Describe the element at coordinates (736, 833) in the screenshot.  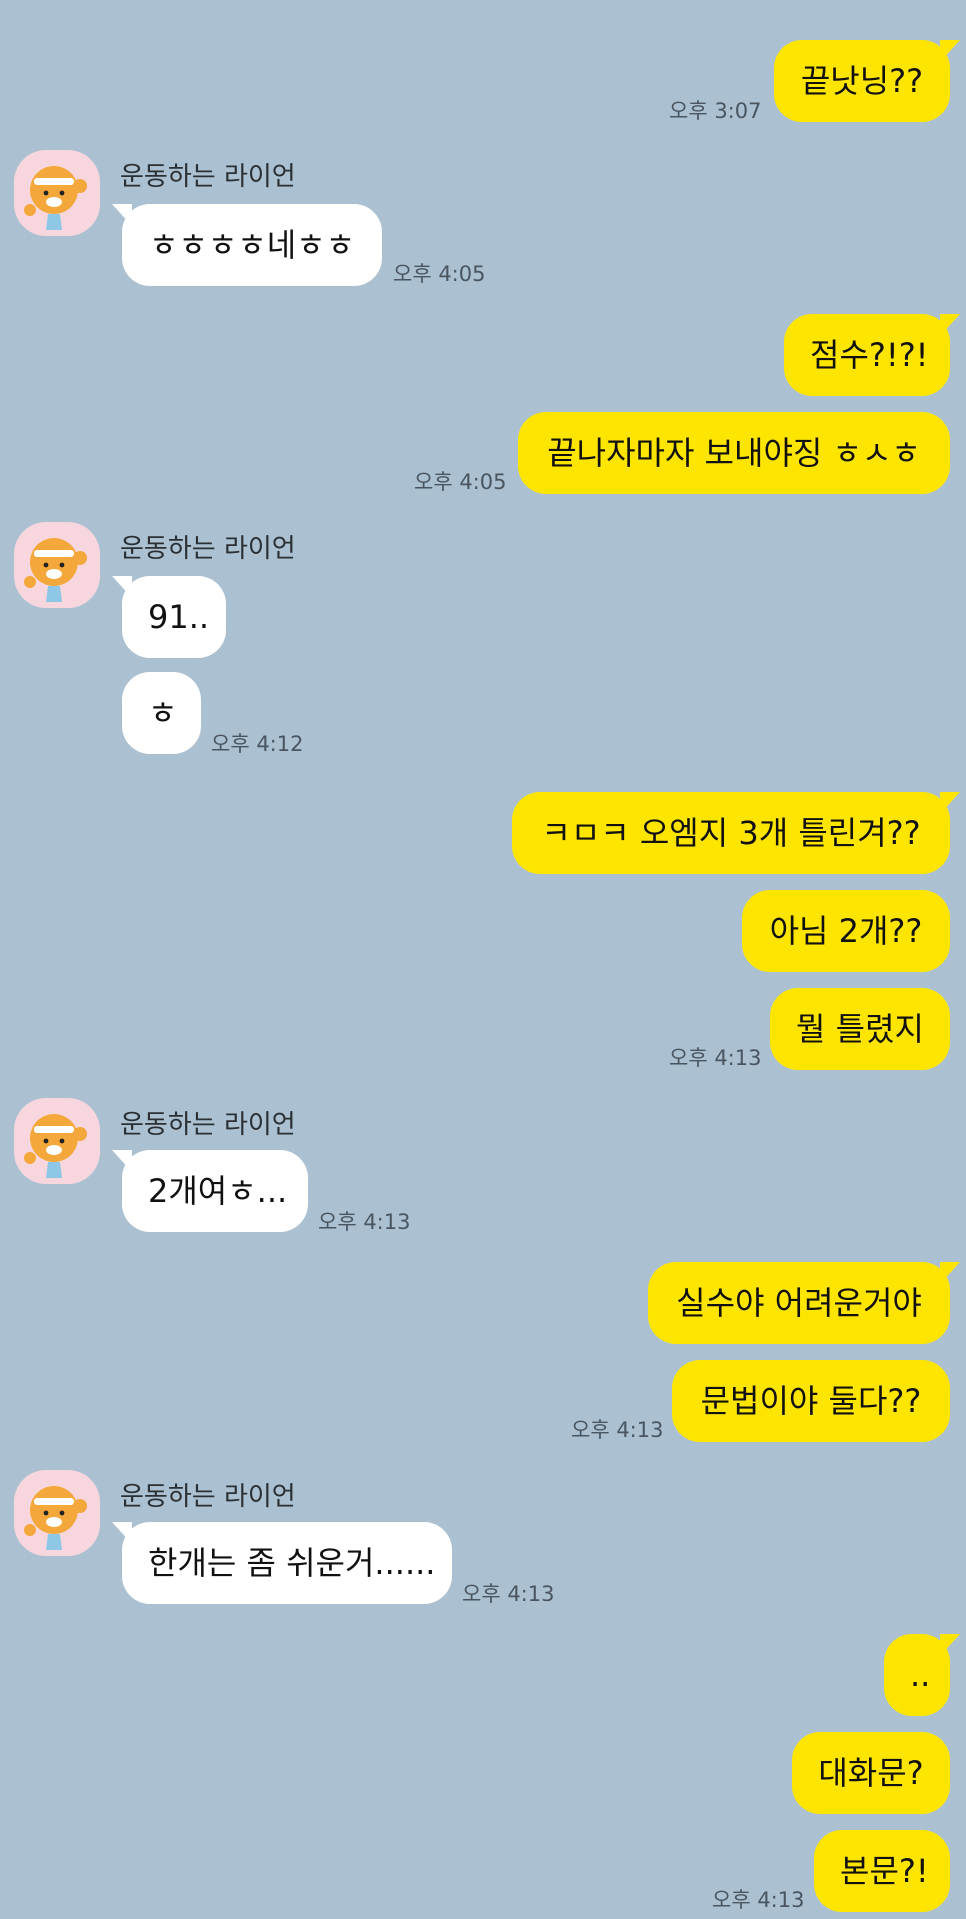
I see `outgoing-message-bubble: ㅋㅁㅋ 오엠지 3개 틀린겨??` at that location.